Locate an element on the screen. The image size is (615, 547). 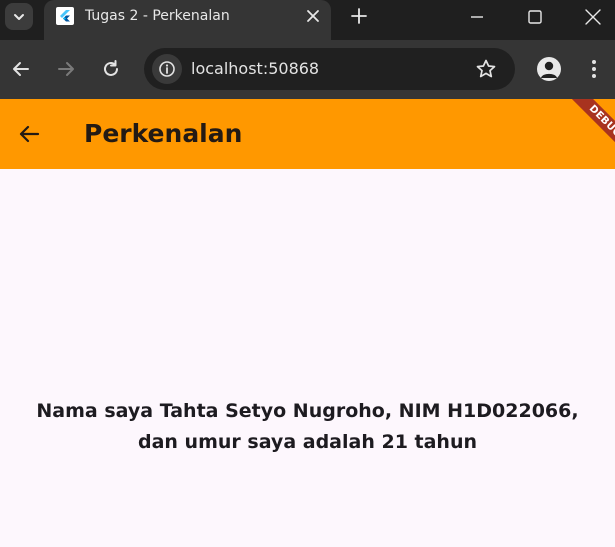
maximize-icon is located at coordinates (535, 17).